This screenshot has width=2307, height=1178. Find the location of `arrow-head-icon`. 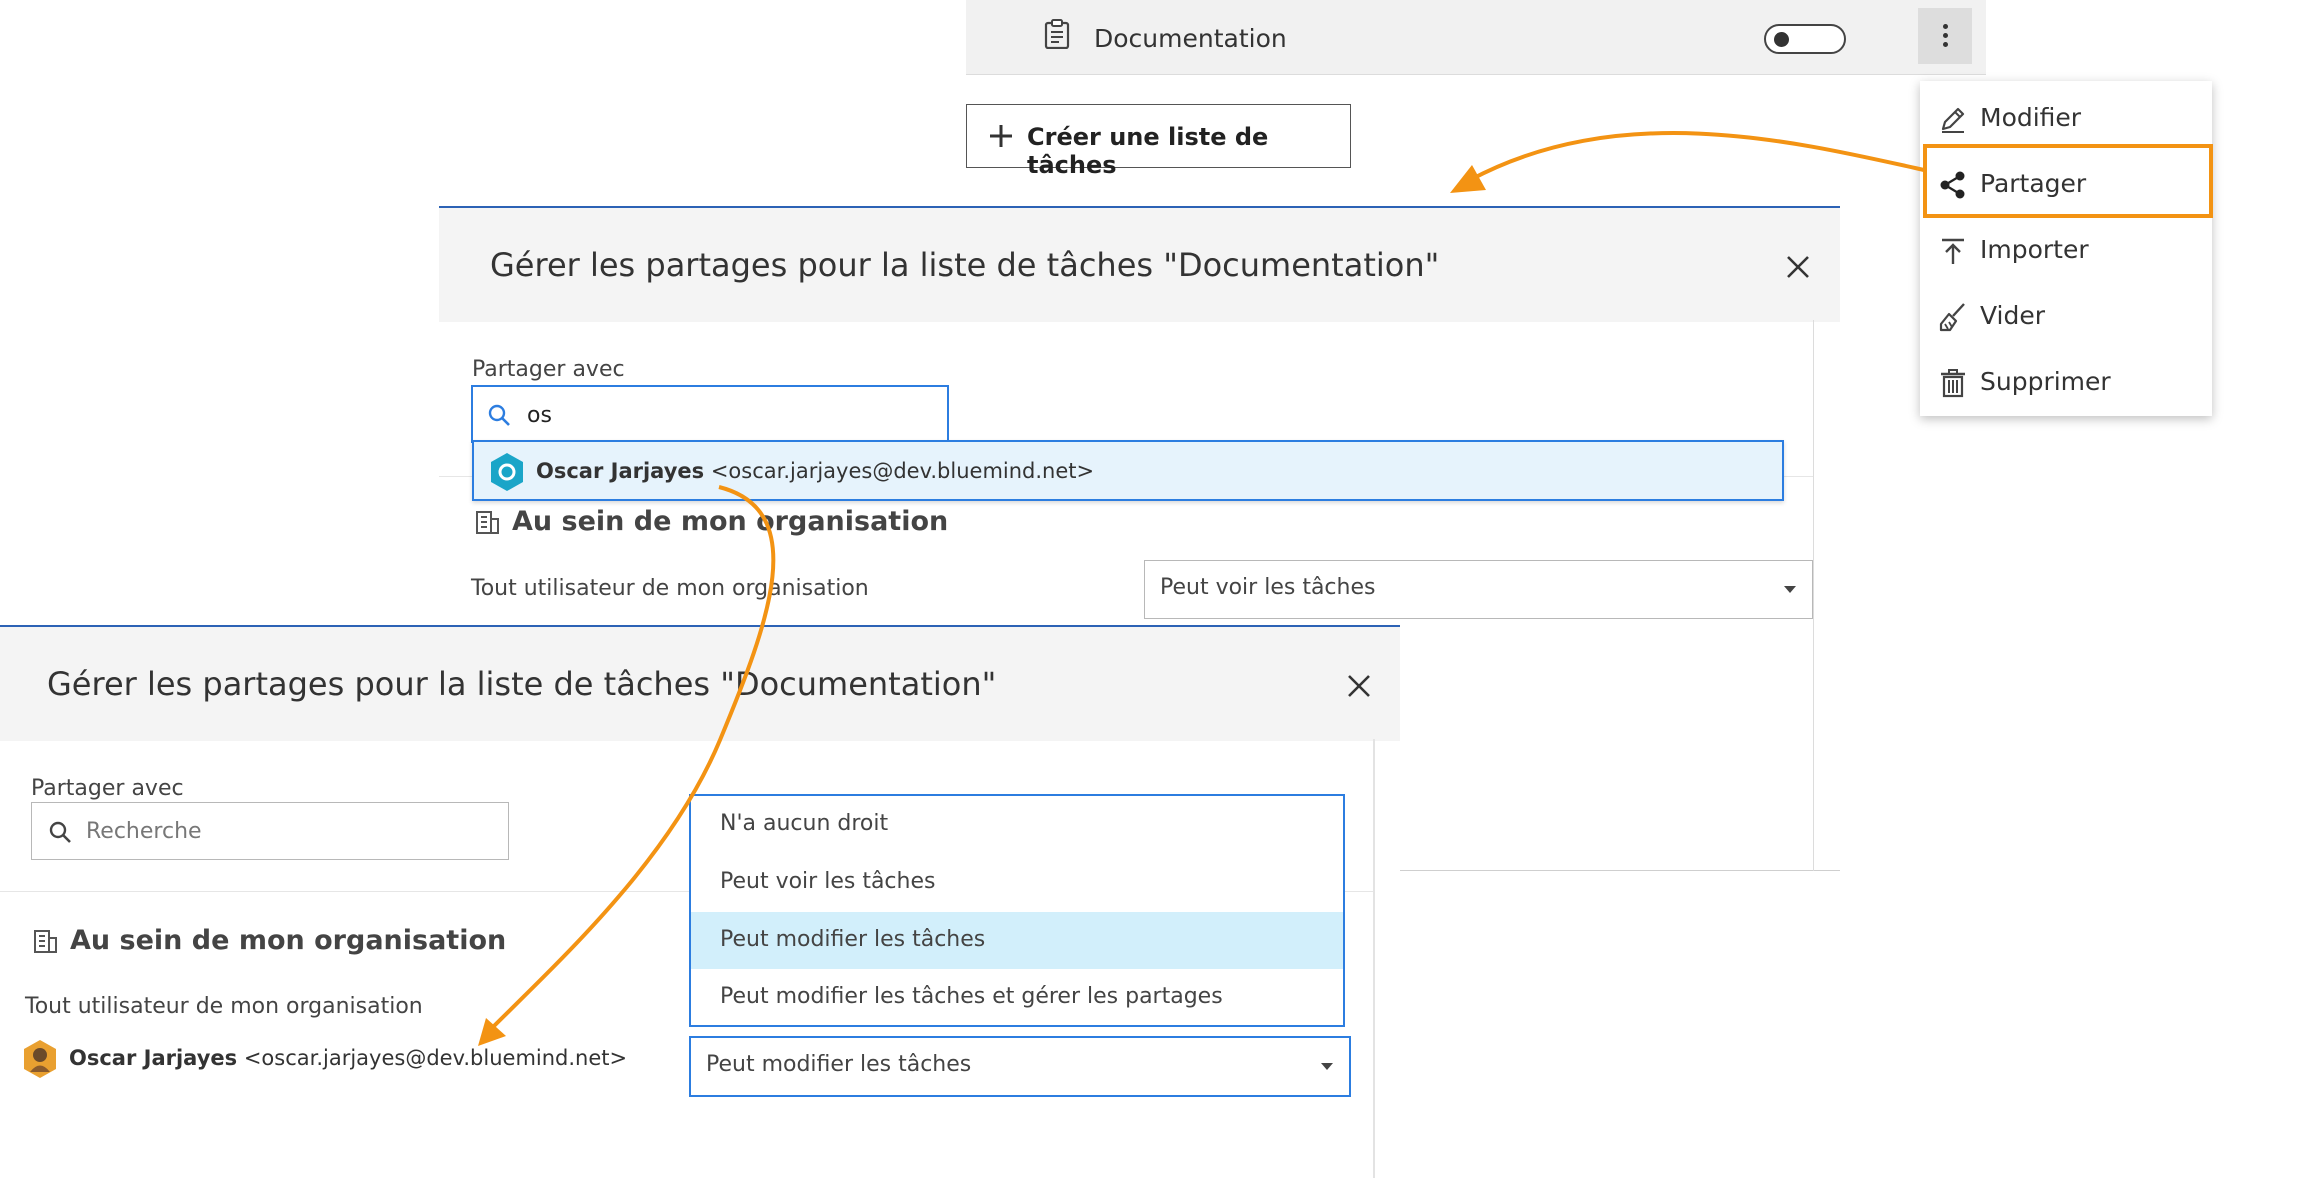

arrow-head-icon is located at coordinates (1468, 179).